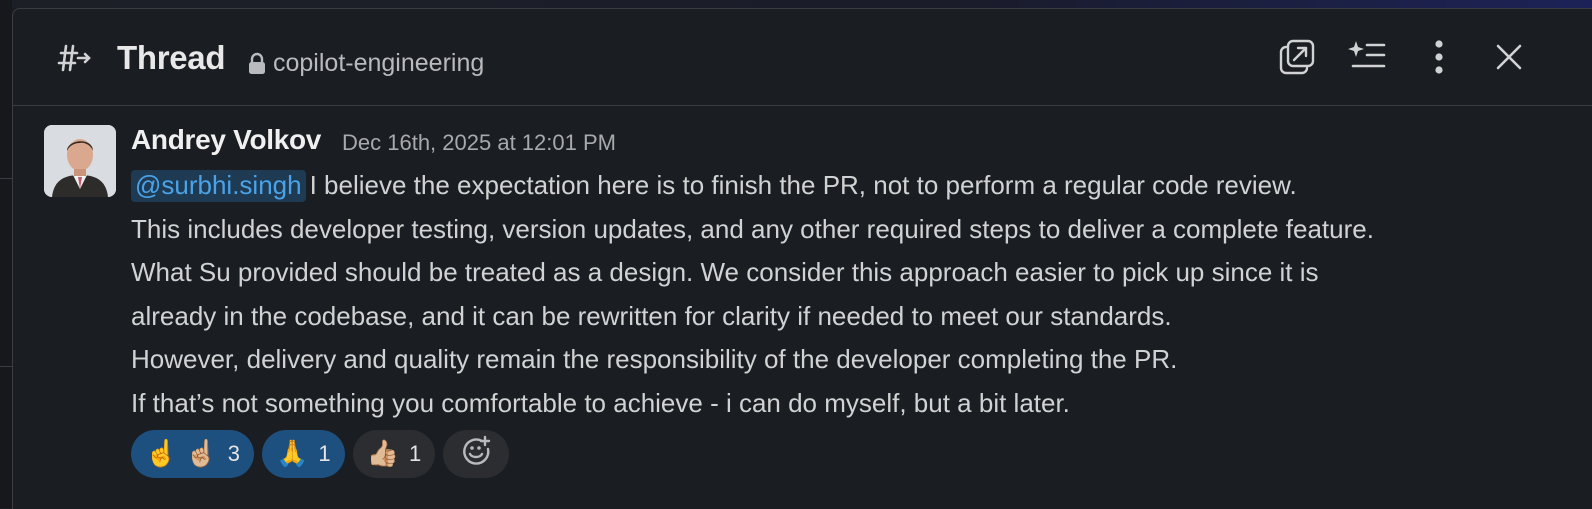 The width and height of the screenshot is (1592, 509). Describe the element at coordinates (171, 57) in the screenshot. I see `thread-title: Thread` at that location.